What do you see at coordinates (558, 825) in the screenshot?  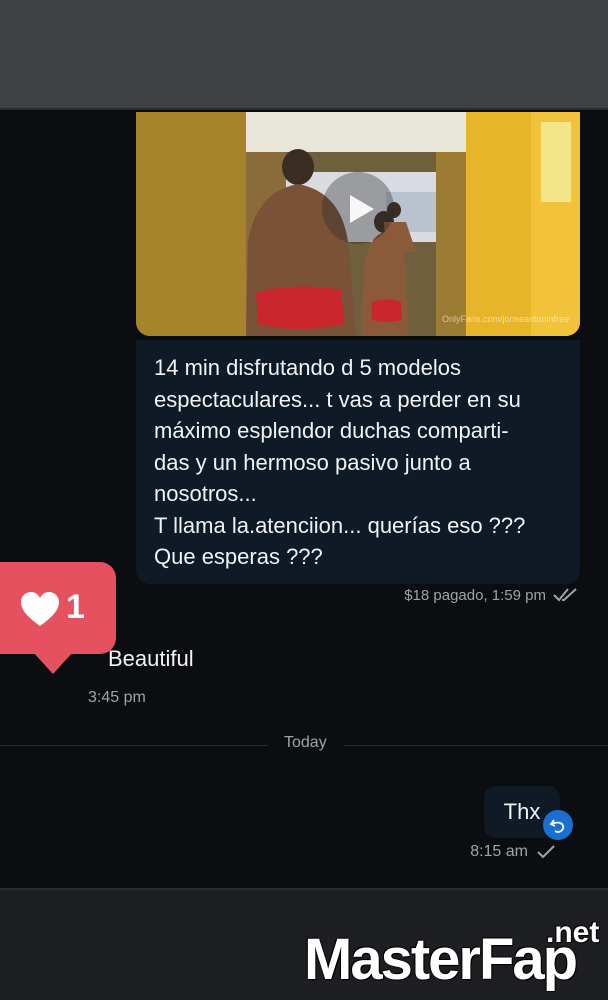 I see `reply-undo-icon` at bounding box center [558, 825].